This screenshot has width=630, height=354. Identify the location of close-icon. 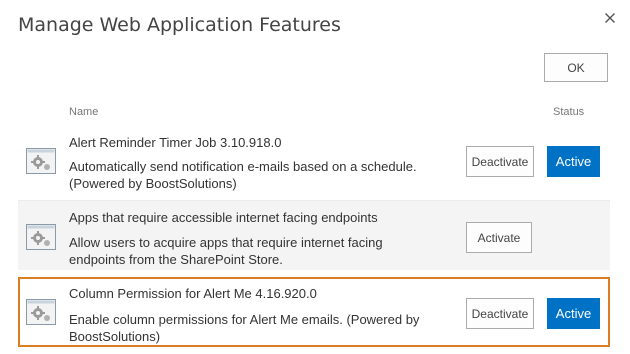
(610, 18).